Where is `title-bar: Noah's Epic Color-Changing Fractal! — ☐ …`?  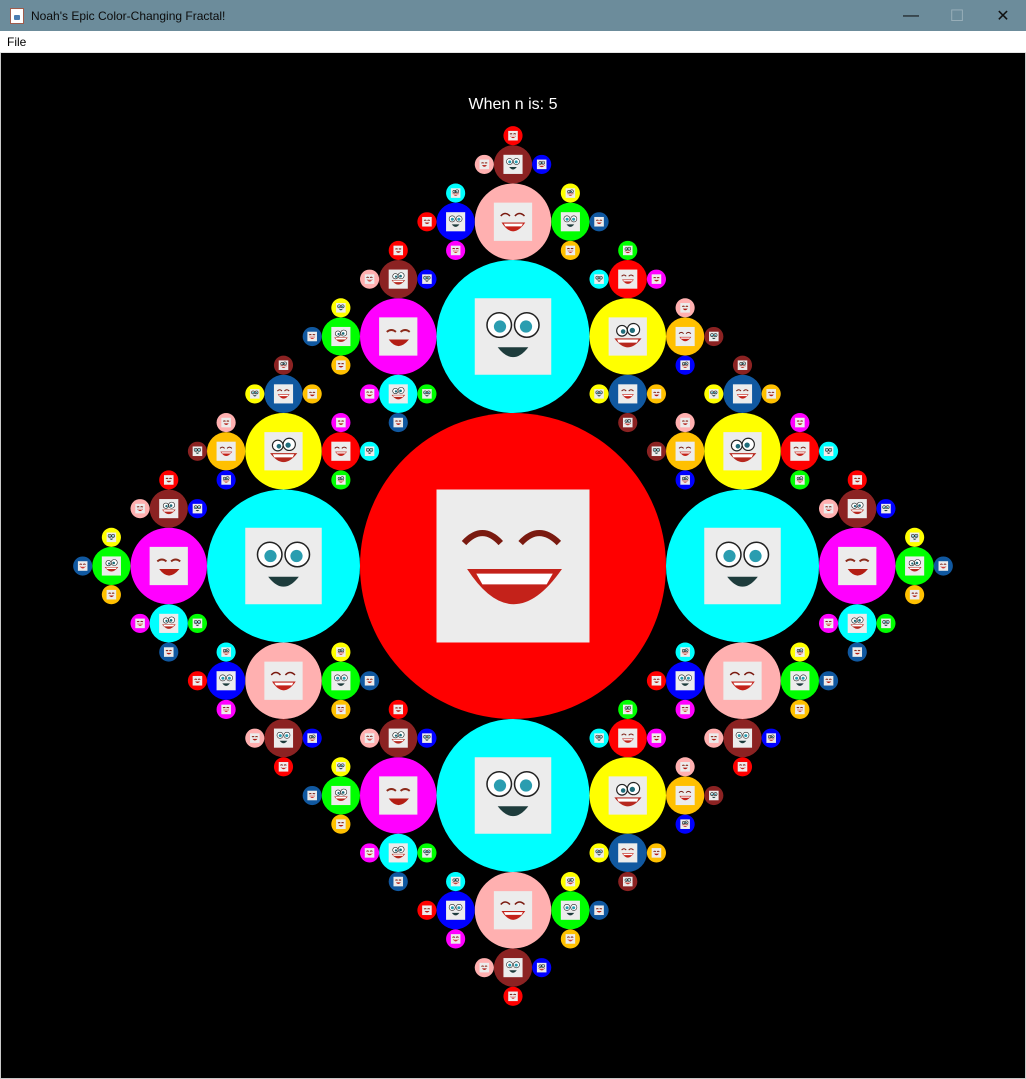 title-bar: Noah's Epic Color-Changing Fractal! — ☐ … is located at coordinates (513, 15).